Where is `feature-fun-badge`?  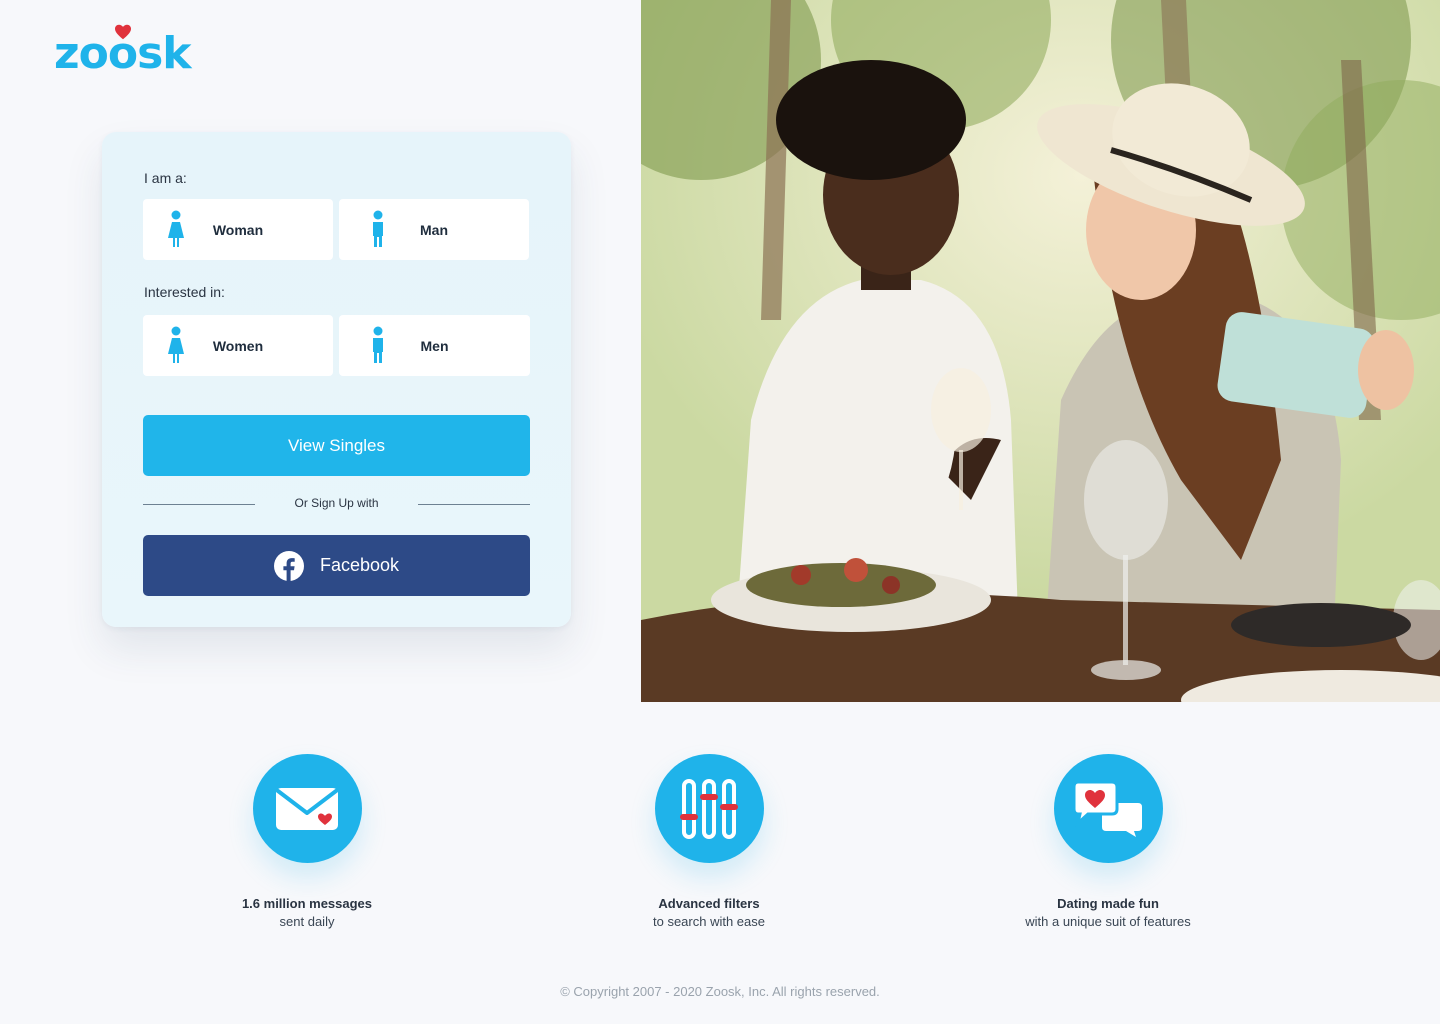
feature-fun-badge is located at coordinates (1108, 808).